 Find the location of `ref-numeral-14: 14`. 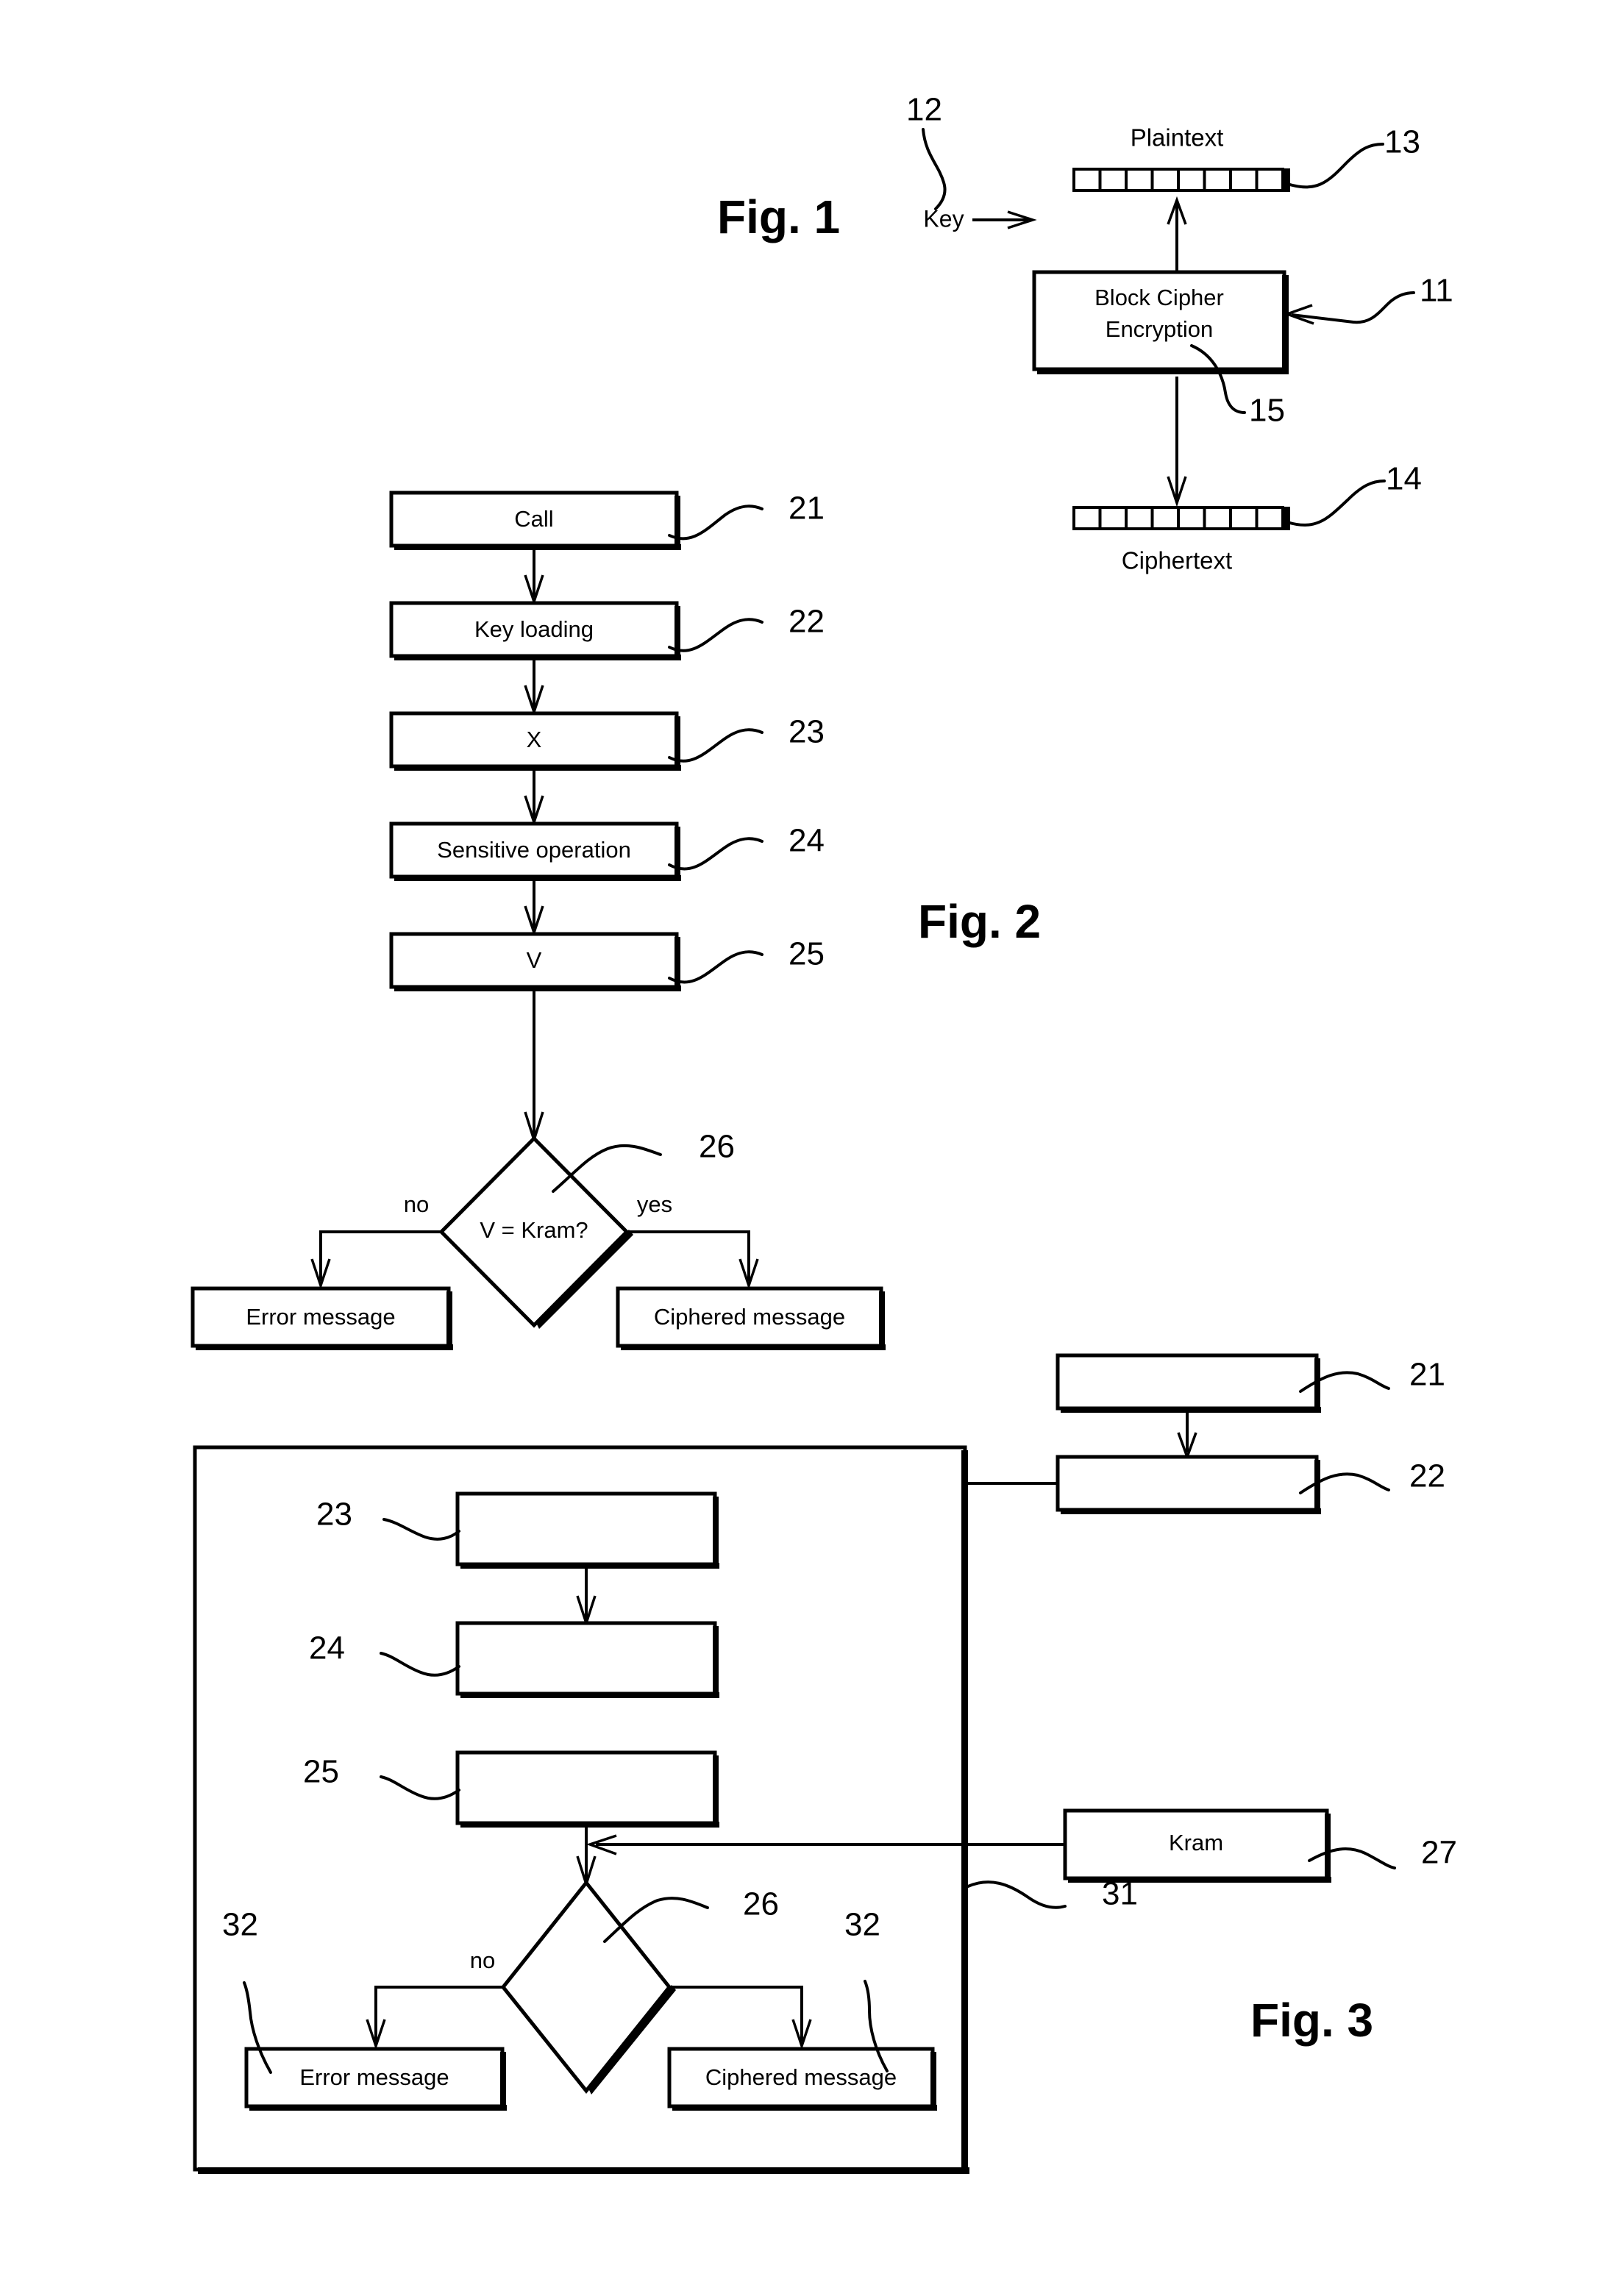

ref-numeral-14: 14 is located at coordinates (1404, 479).